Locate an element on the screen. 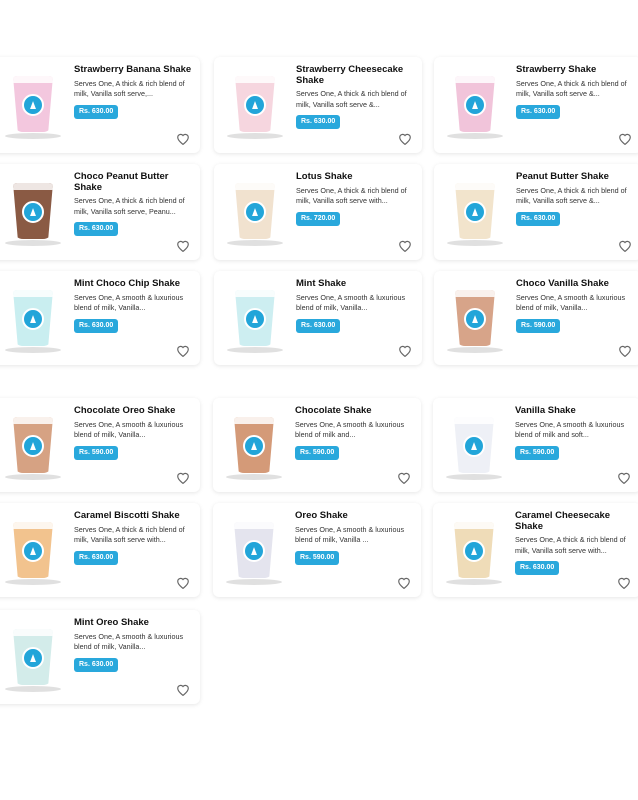 The width and height of the screenshot is (638, 800). product-name: Caramel Biscotti Shake is located at coordinates (127, 515).